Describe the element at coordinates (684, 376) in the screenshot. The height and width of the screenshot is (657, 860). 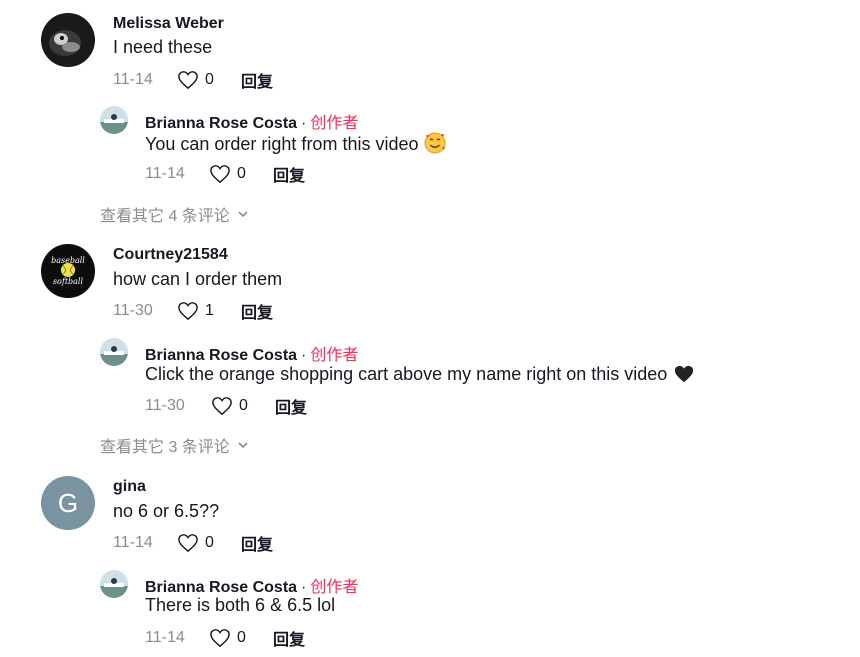
I see `black-heart-icon` at that location.